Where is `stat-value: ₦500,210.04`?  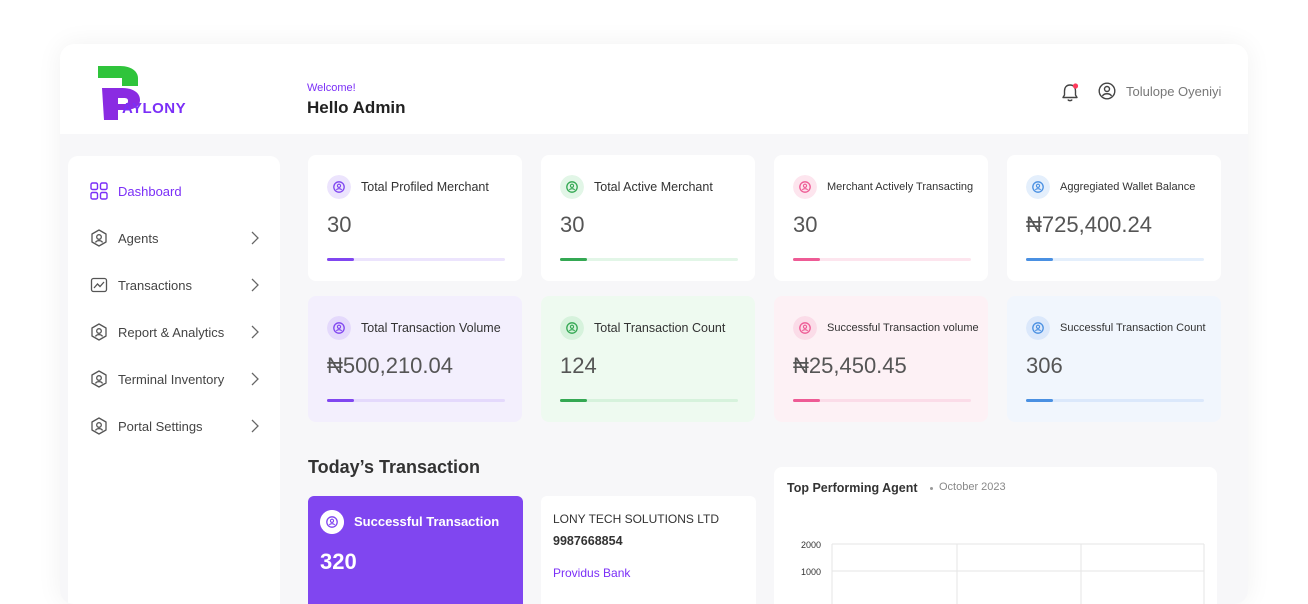 stat-value: ₦500,210.04 is located at coordinates (390, 365).